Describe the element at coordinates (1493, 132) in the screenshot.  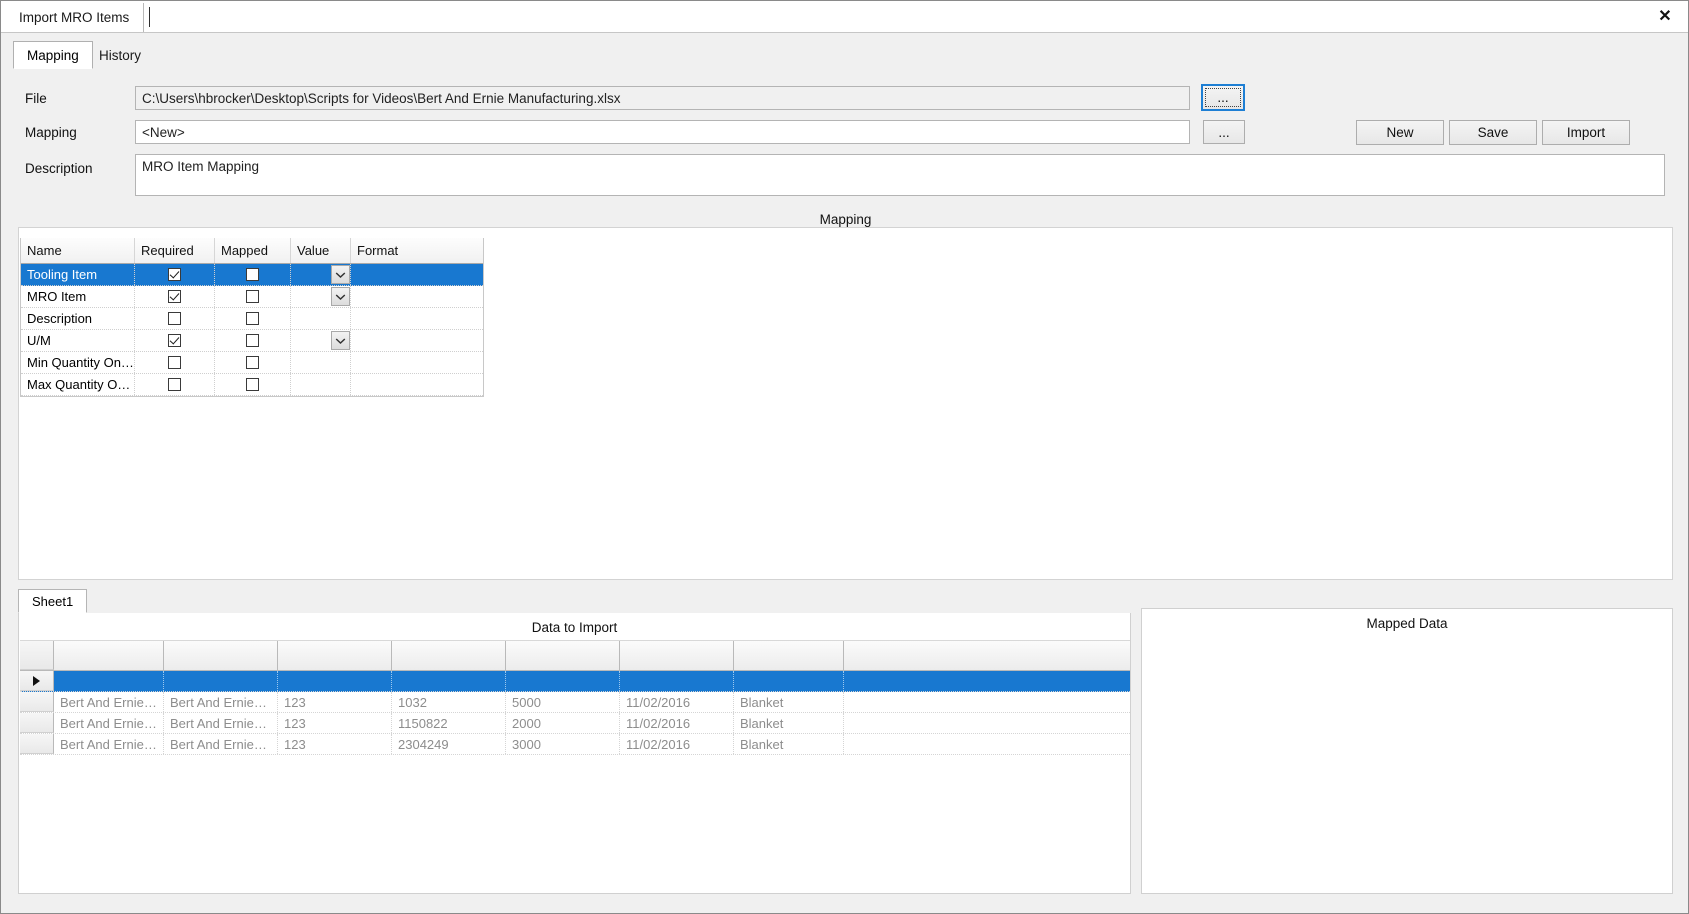
I see `save-button: Save` at that location.